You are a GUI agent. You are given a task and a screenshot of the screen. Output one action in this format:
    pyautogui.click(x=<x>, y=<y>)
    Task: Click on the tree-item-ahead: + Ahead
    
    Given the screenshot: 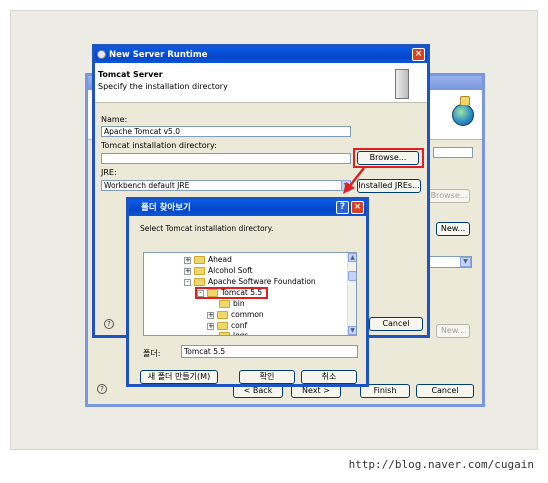 What is the action you would take?
    pyautogui.click(x=208, y=260)
    